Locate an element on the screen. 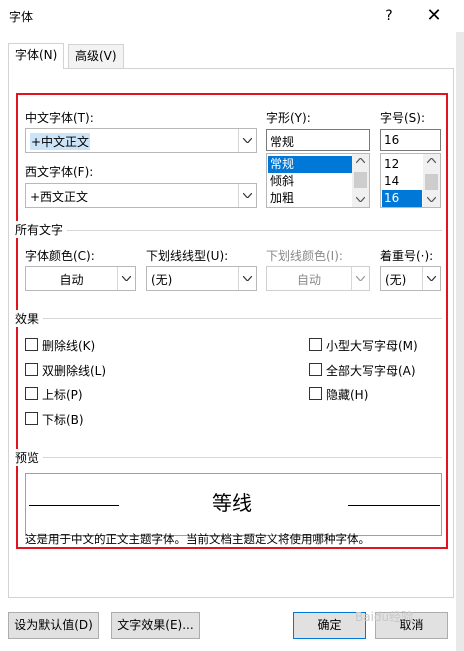 Image resolution: width=464 pixels, height=651 pixels. all-text-section-title: 所有文字 is located at coordinates (41, 229).